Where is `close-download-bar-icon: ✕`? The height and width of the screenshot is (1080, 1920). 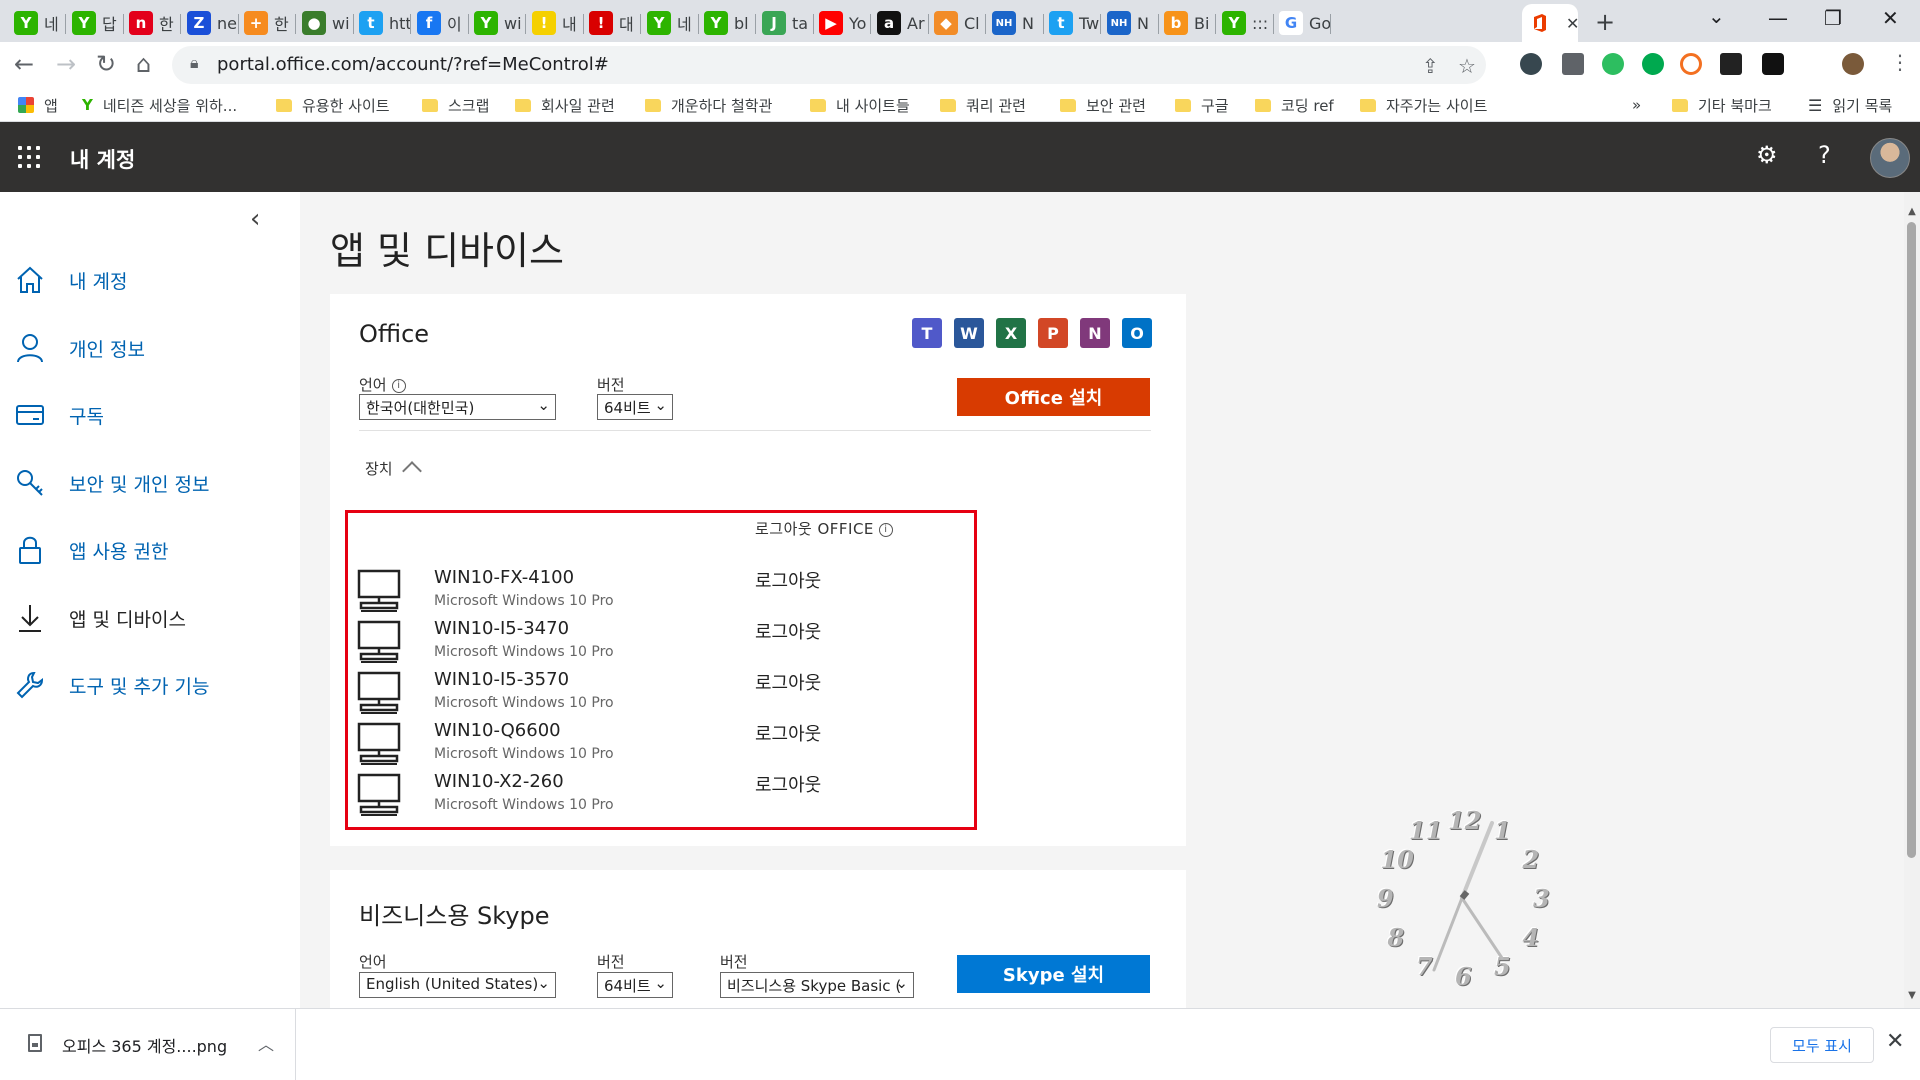
close-download-bar-icon: ✕ is located at coordinates (1895, 1041).